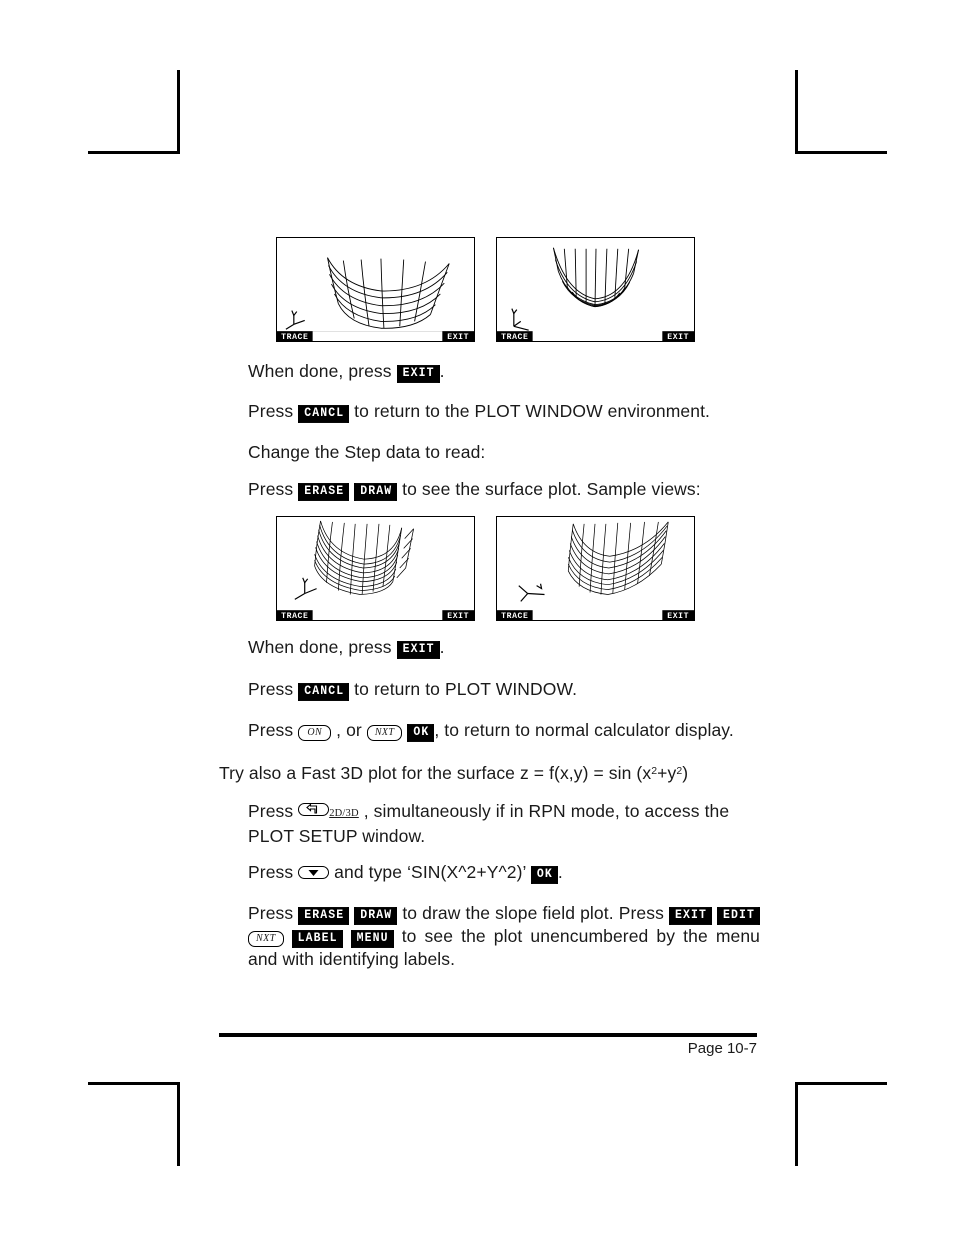  What do you see at coordinates (372, 939) in the screenshot?
I see `softkey-menu: MENU` at bounding box center [372, 939].